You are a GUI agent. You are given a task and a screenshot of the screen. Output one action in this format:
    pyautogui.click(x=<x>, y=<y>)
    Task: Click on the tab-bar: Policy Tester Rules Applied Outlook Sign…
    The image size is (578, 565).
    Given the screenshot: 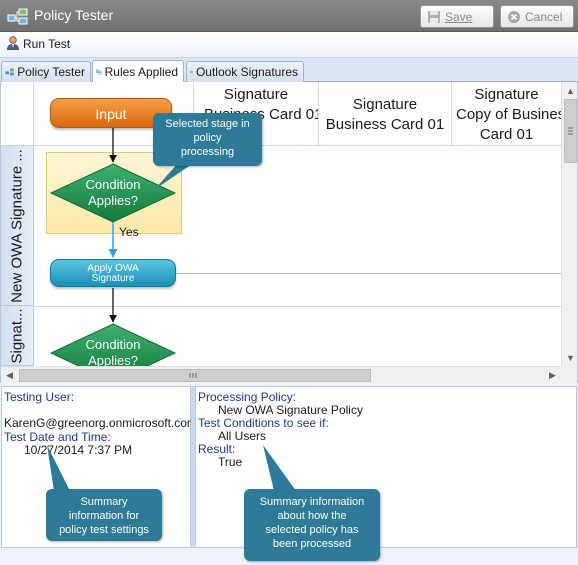 What is the action you would take?
    pyautogui.click(x=289, y=70)
    